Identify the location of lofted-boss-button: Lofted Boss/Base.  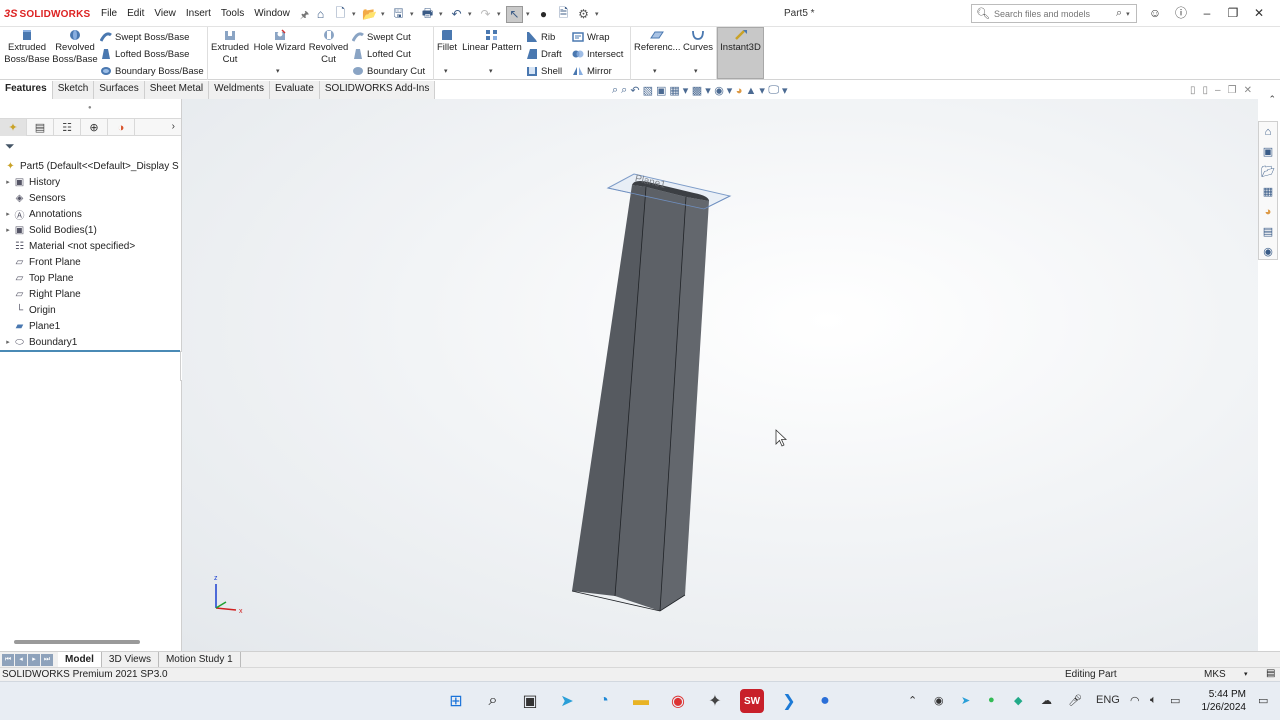
(144, 54).